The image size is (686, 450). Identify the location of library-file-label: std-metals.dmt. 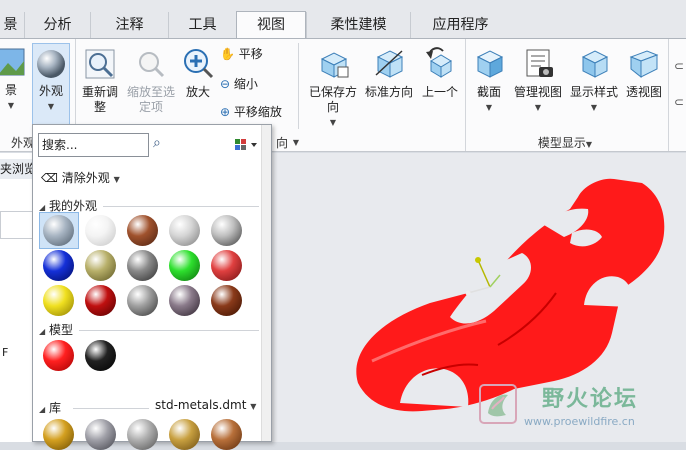
(201, 405).